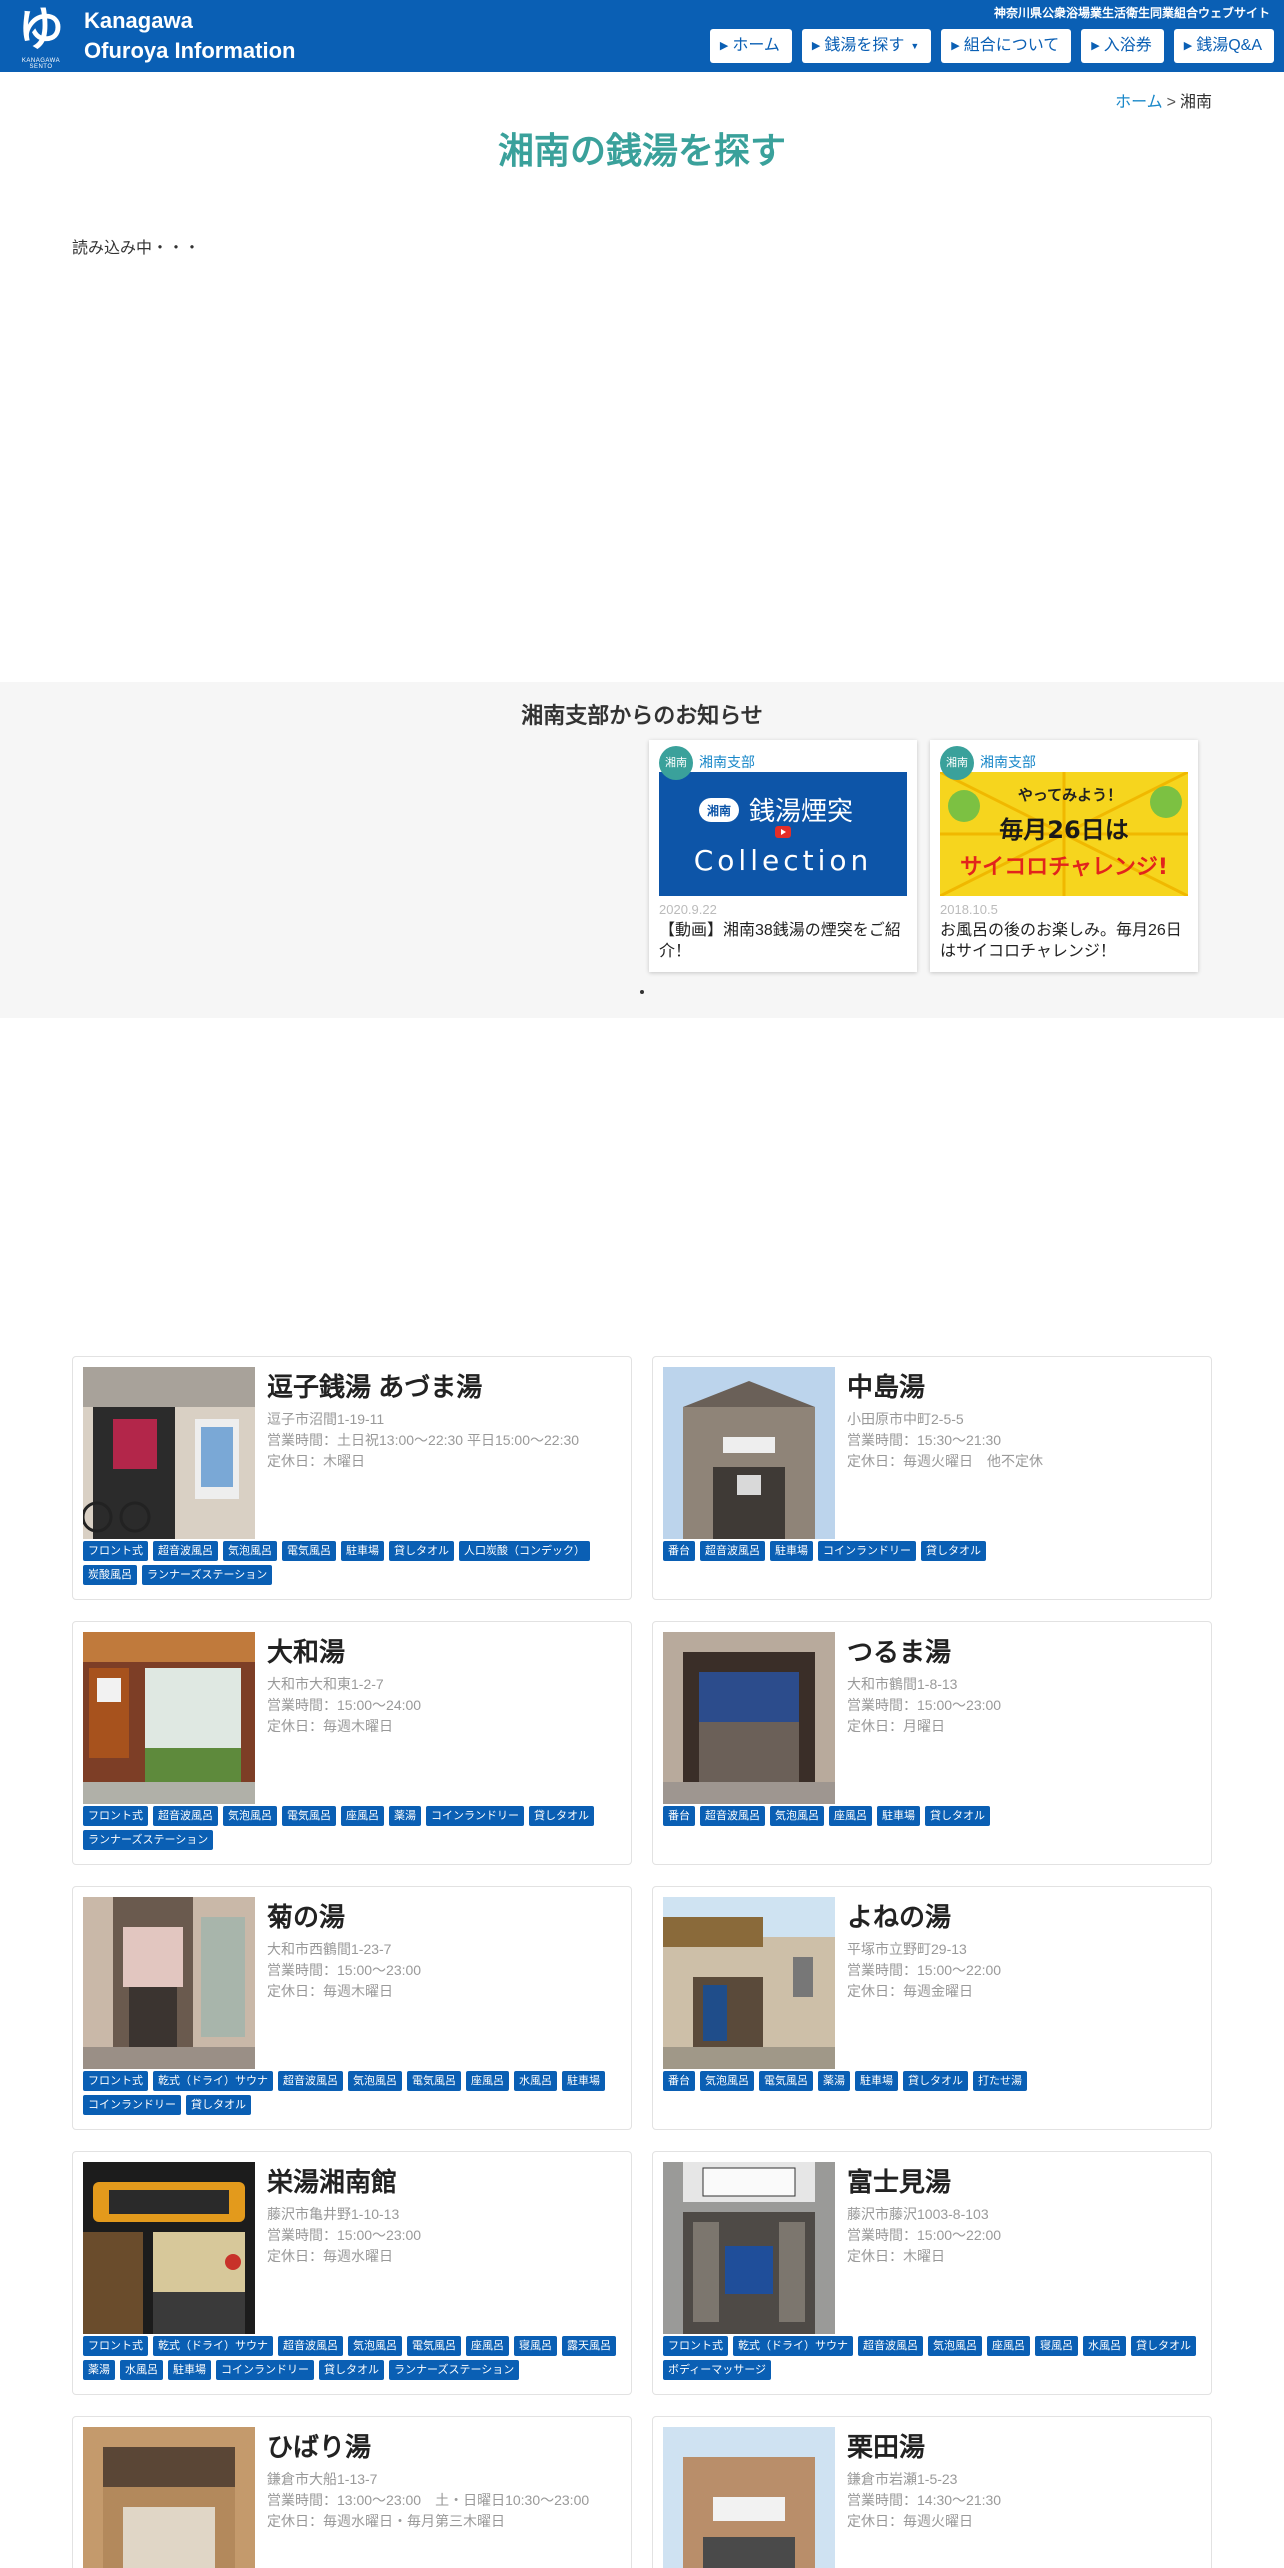  Describe the element at coordinates (899, 1915) in the screenshot. I see `sento-name: よねの湯` at that location.